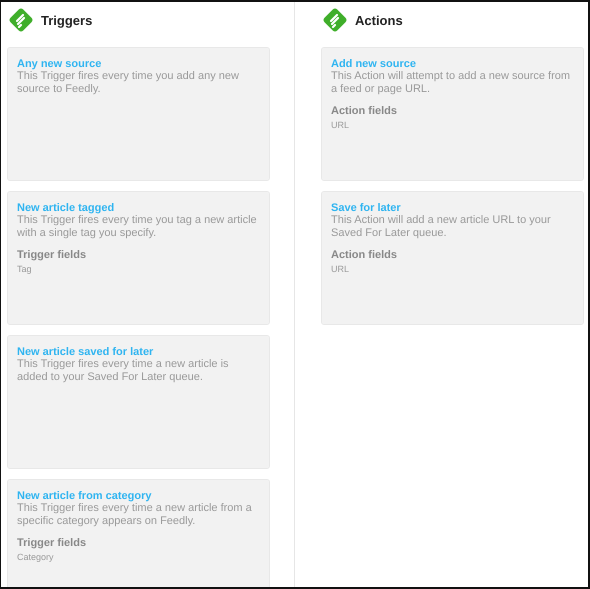  What do you see at coordinates (451, 82) in the screenshot?
I see `card-description: This Action will attempt to add a new source from a feed or page URL.` at bounding box center [451, 82].